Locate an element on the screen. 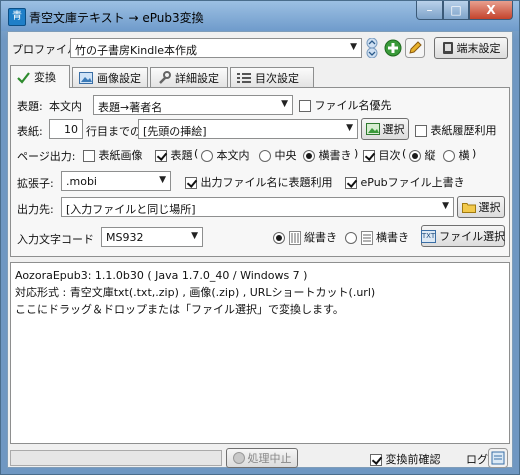  tab-convert-label: 変換 is located at coordinates (45, 77).